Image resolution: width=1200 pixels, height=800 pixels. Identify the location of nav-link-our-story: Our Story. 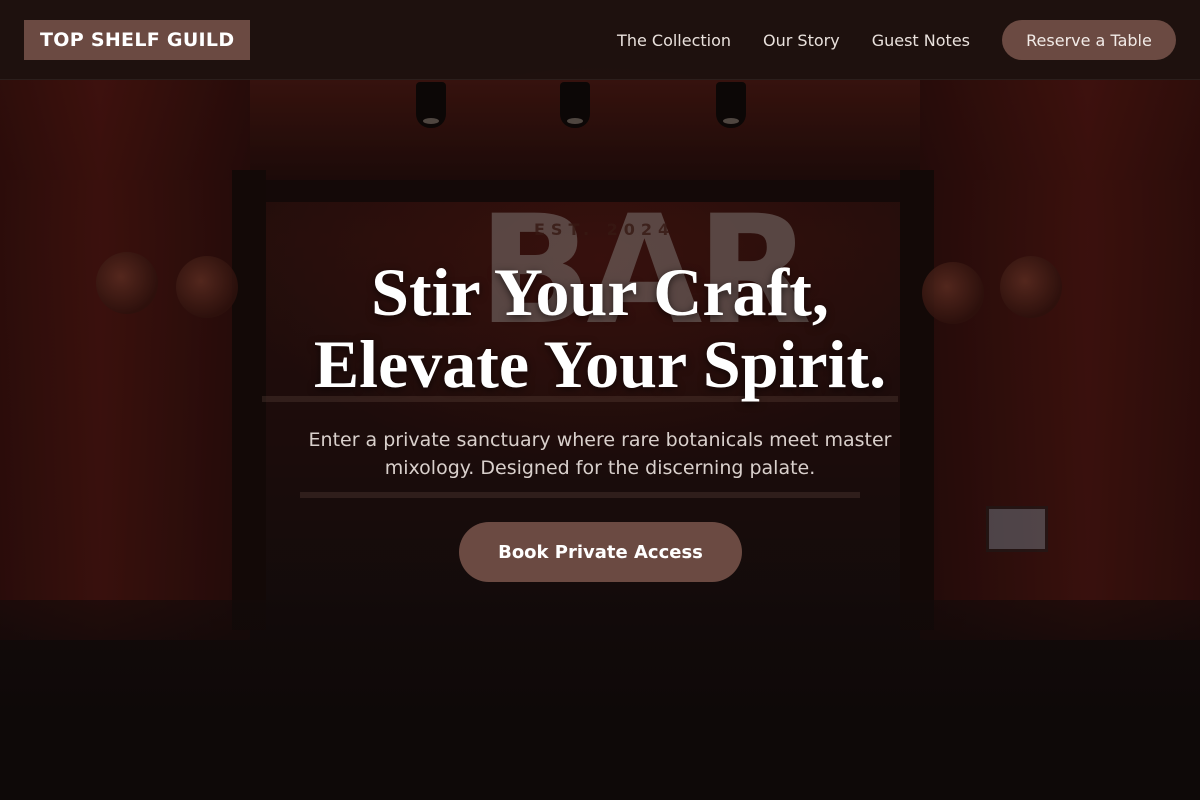
(801, 40).